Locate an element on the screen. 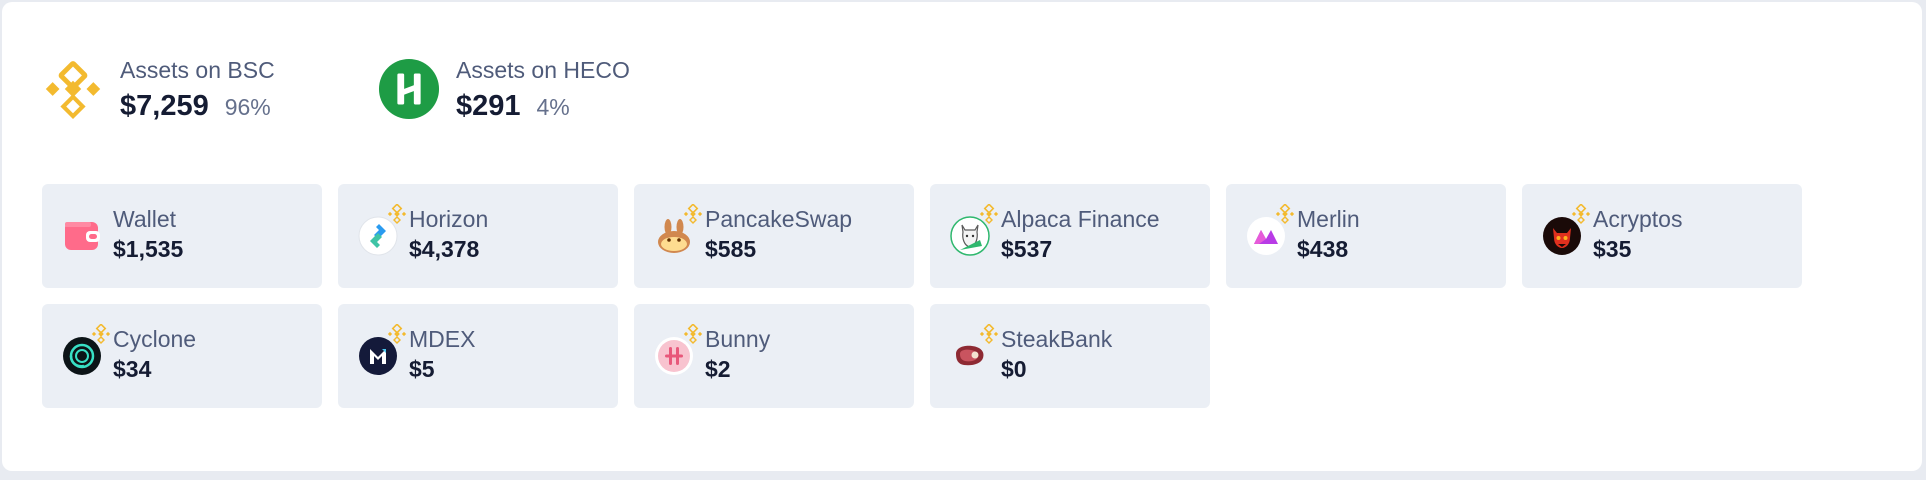 The image size is (1926, 480). protocol-name: Cyclone is located at coordinates (155, 339).